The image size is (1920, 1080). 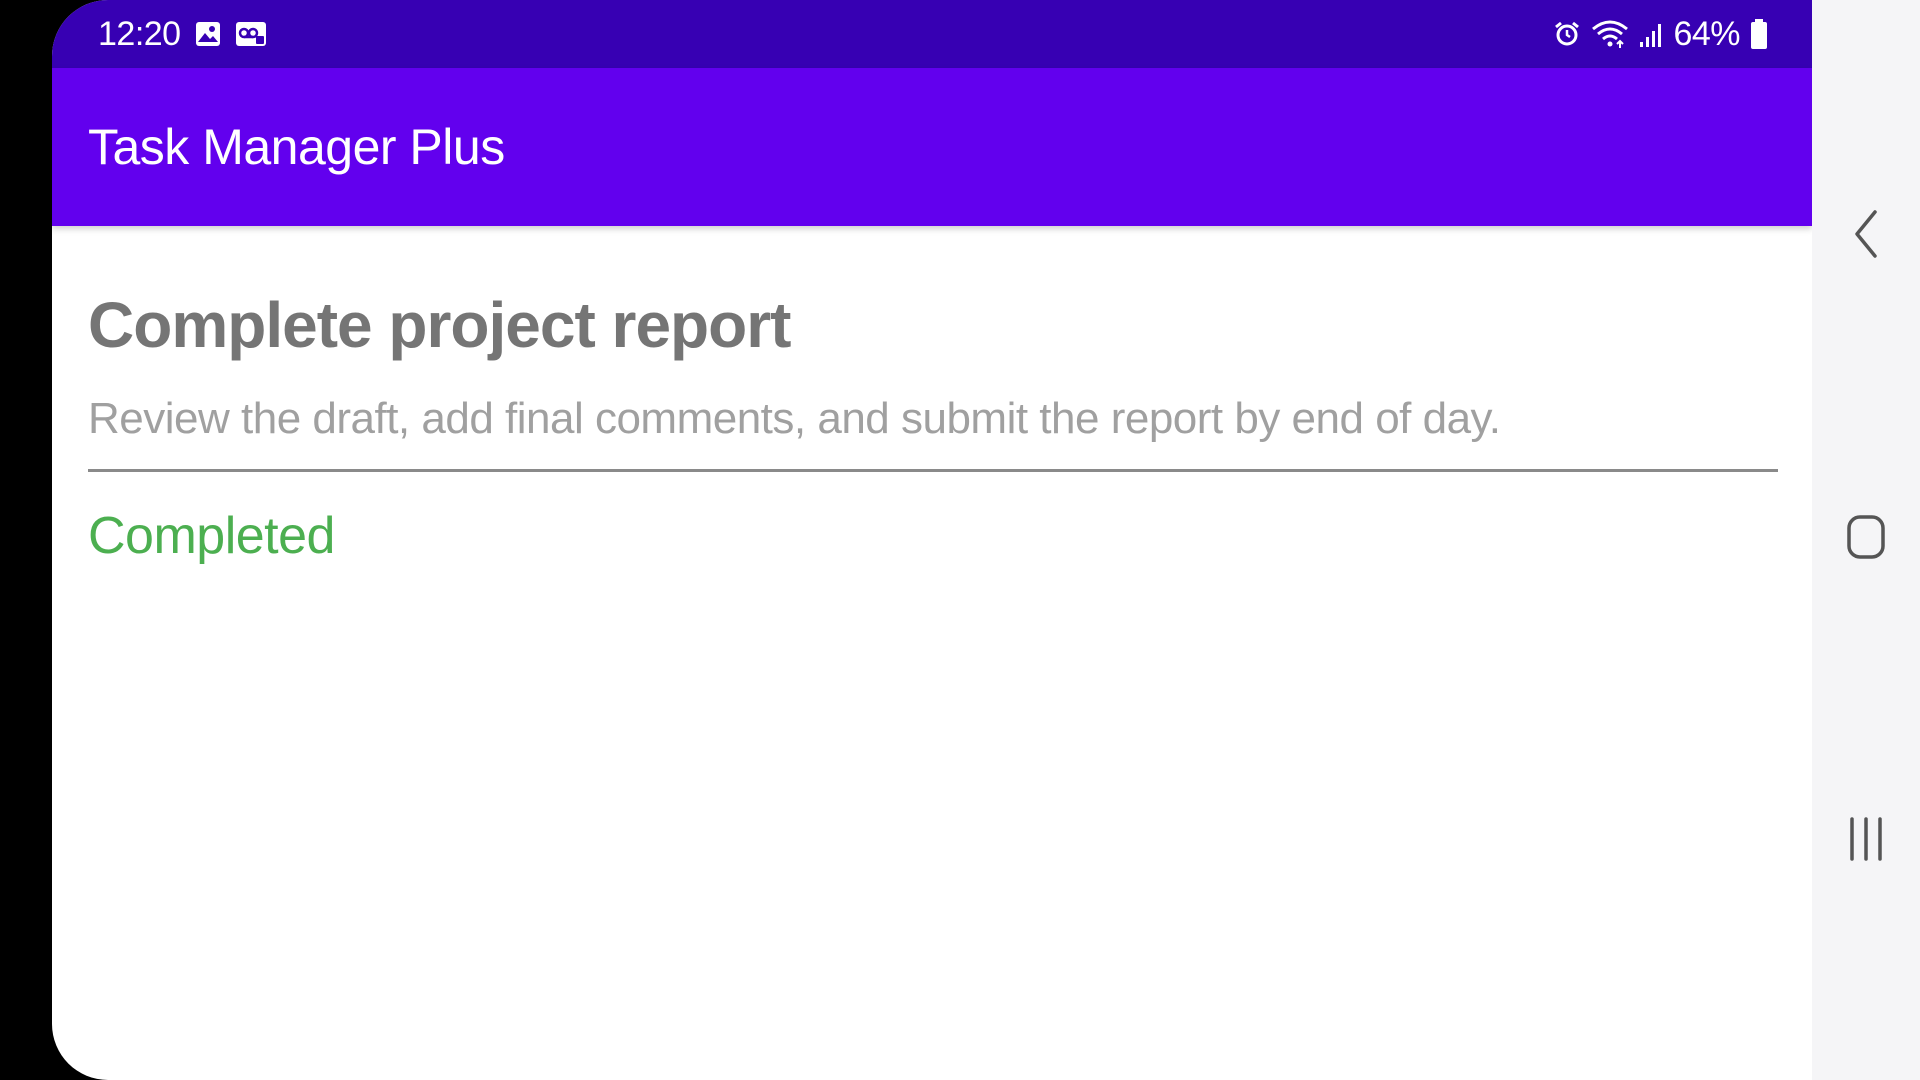 I want to click on gallery-icon, so click(x=208, y=34).